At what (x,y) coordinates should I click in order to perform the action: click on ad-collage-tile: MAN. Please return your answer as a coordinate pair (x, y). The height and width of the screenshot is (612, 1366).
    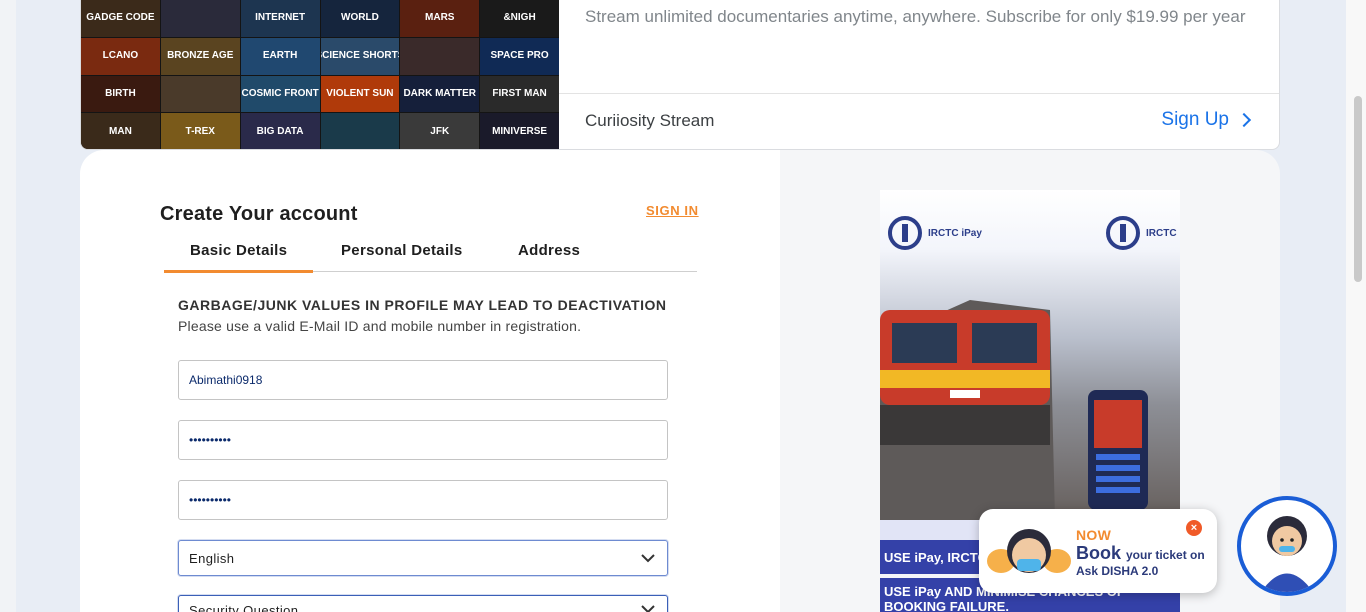
    Looking at the image, I should click on (120, 131).